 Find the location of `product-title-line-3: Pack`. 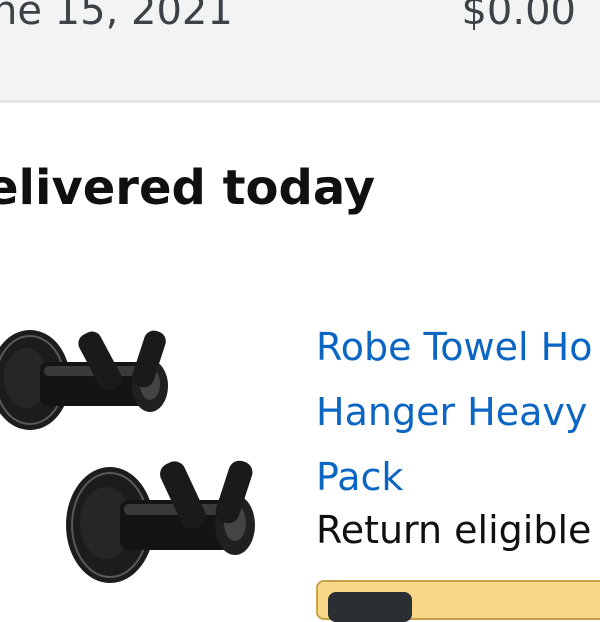

product-title-line-3: Pack is located at coordinates (458, 477).